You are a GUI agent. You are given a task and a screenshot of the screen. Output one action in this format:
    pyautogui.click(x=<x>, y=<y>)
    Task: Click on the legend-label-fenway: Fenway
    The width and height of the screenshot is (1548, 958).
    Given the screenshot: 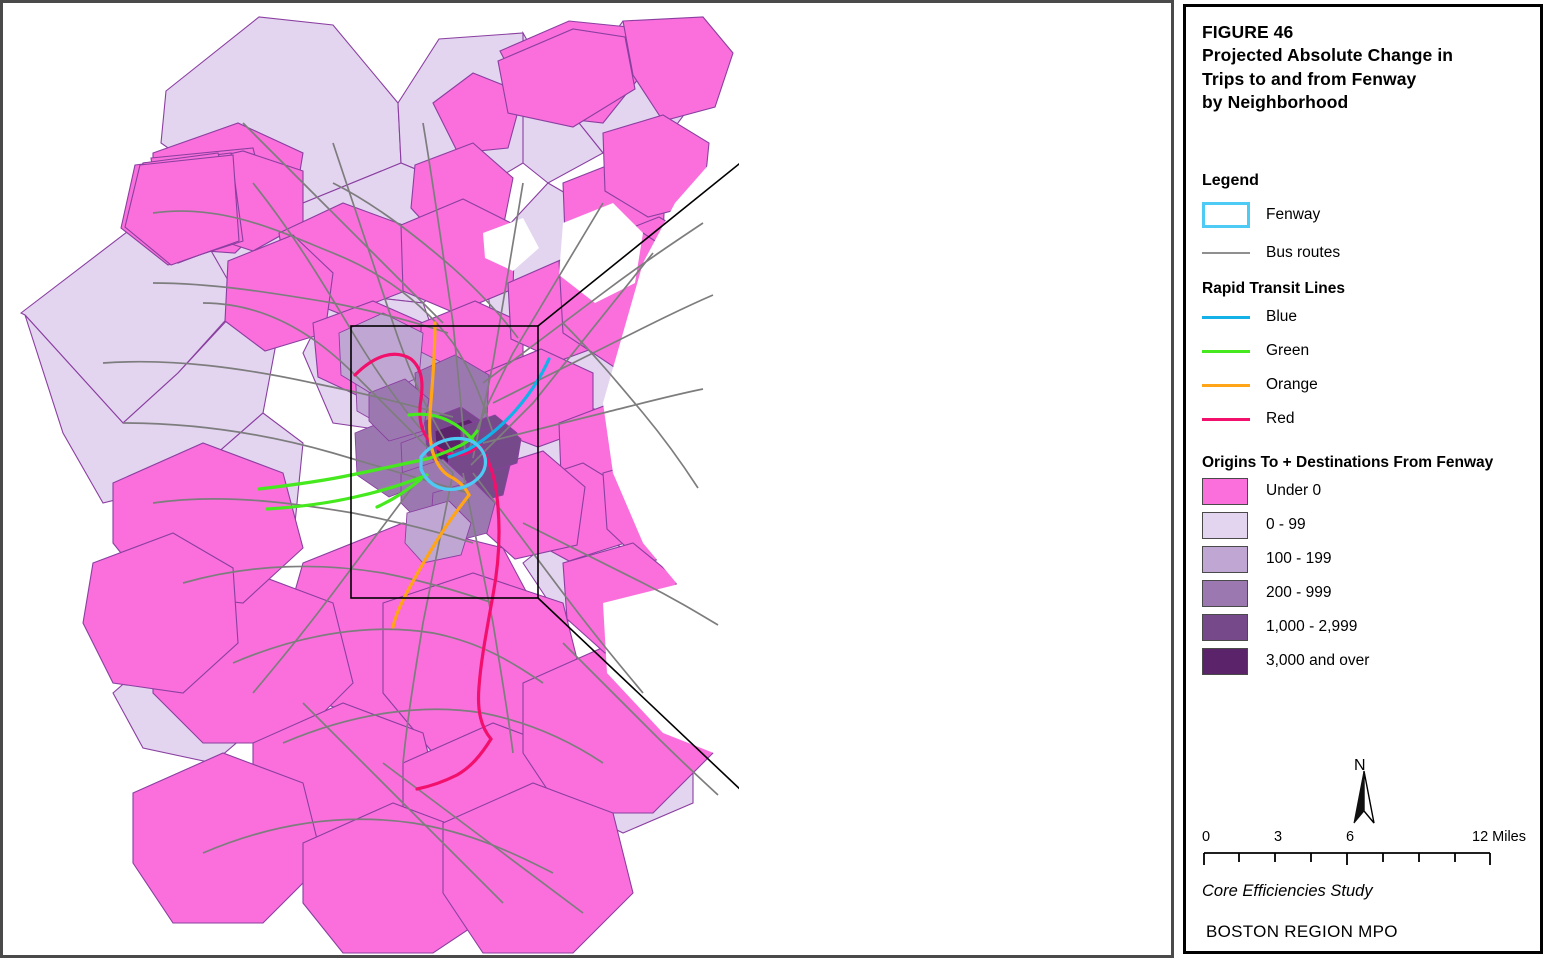 What is the action you would take?
    pyautogui.click(x=1293, y=215)
    